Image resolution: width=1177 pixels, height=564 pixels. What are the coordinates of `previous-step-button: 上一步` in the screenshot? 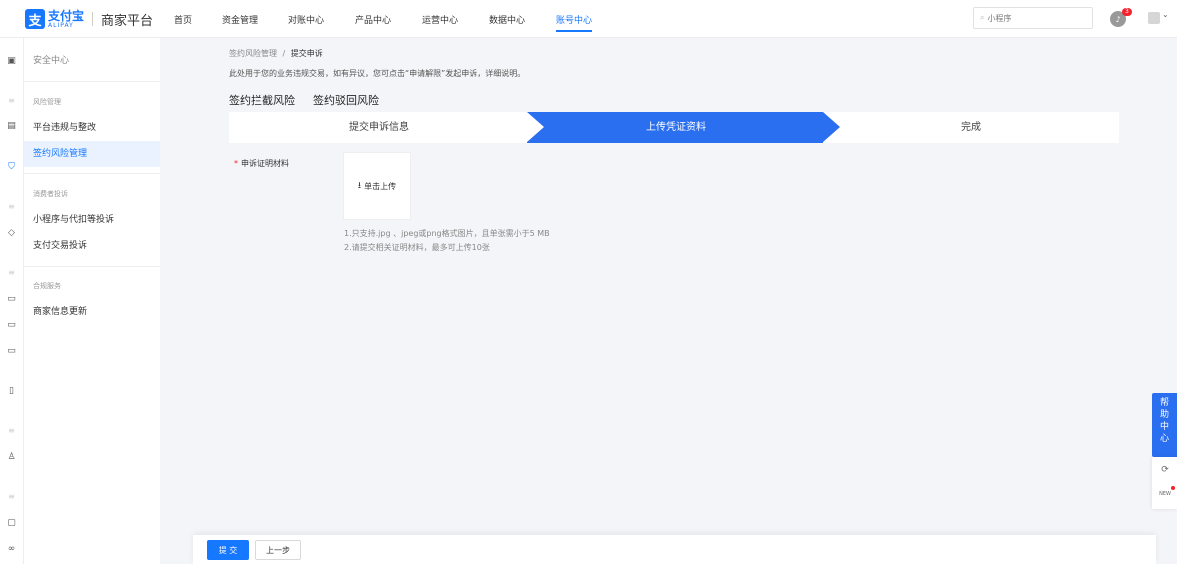 It's located at (278, 550).